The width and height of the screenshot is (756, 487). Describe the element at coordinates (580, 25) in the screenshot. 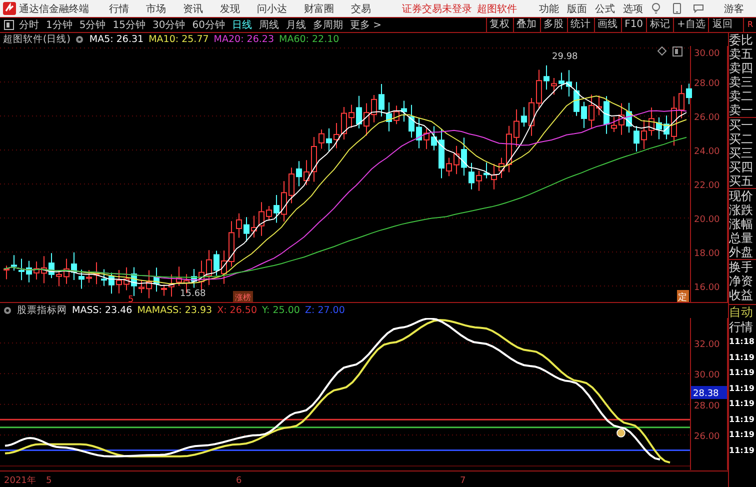

I see `toolbar-button: 统计` at that location.